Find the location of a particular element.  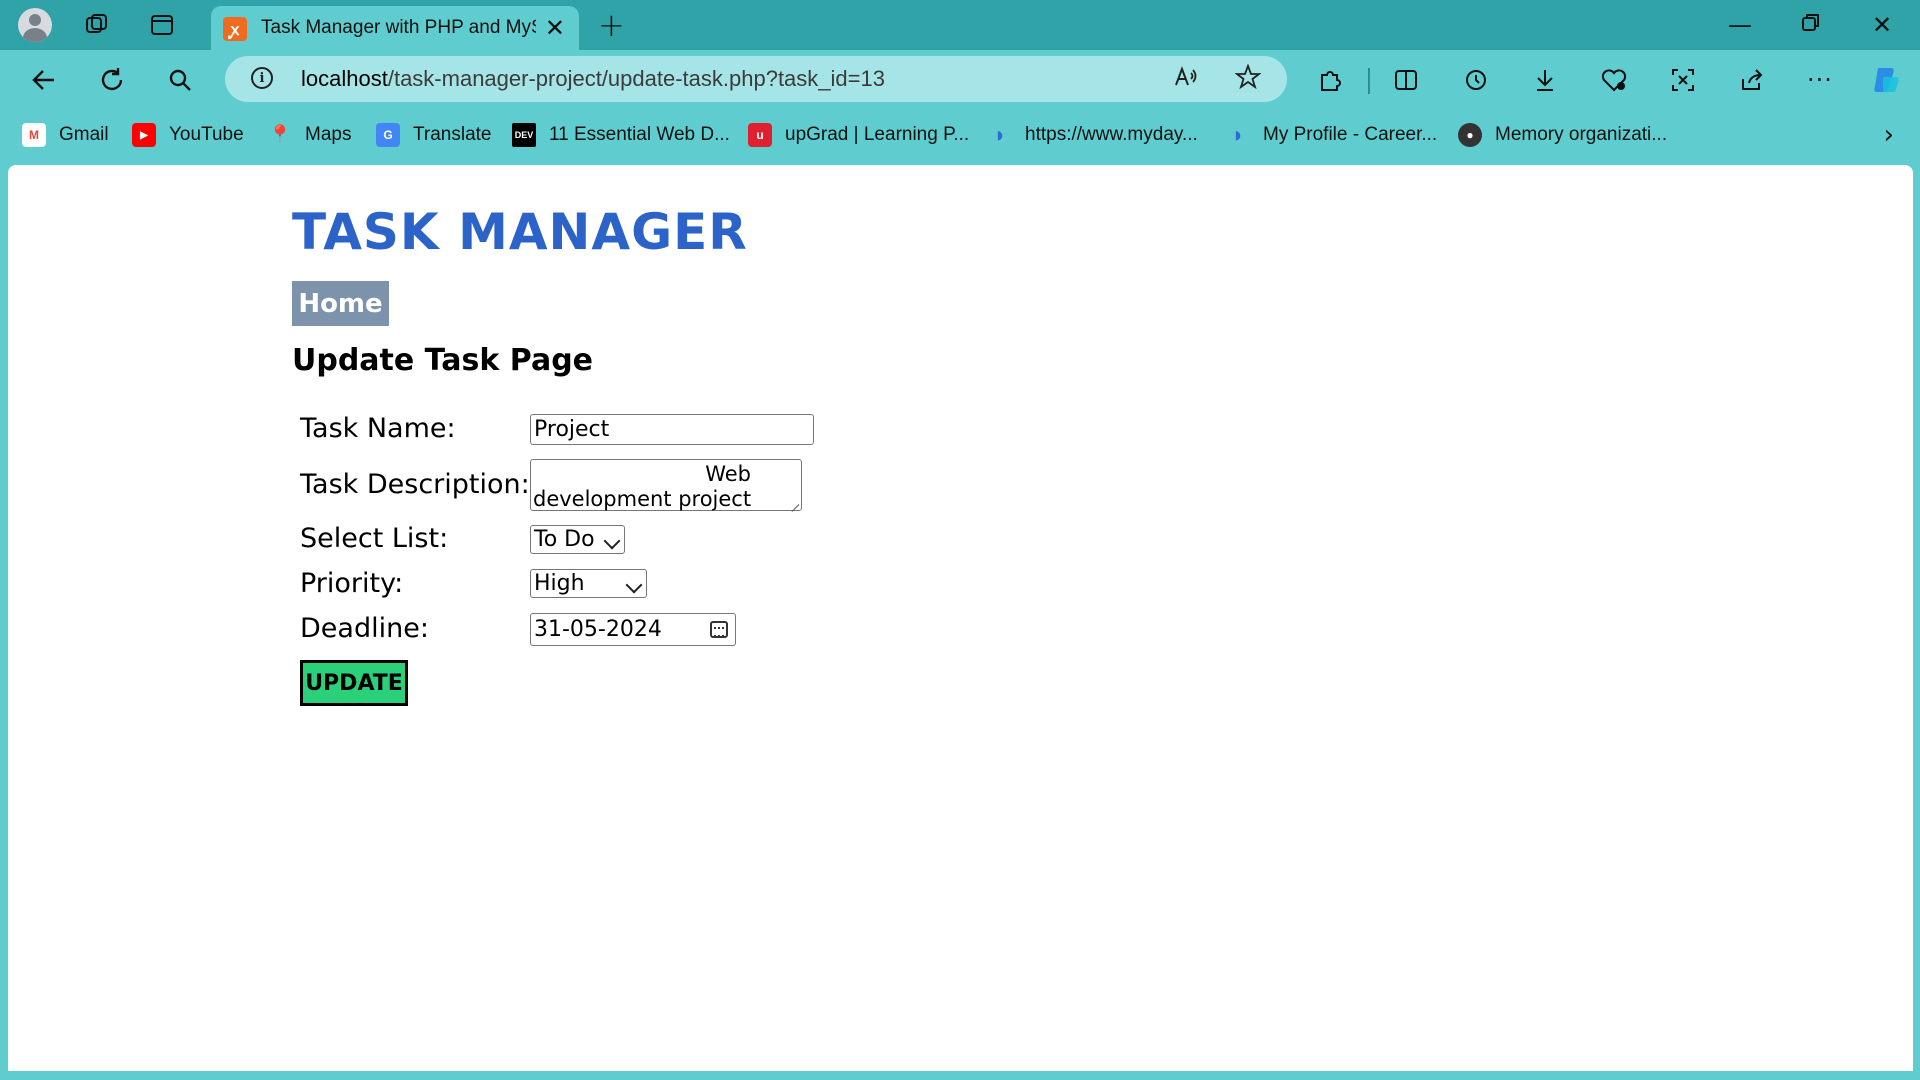

puzzle-icon is located at coordinates (1331, 81).